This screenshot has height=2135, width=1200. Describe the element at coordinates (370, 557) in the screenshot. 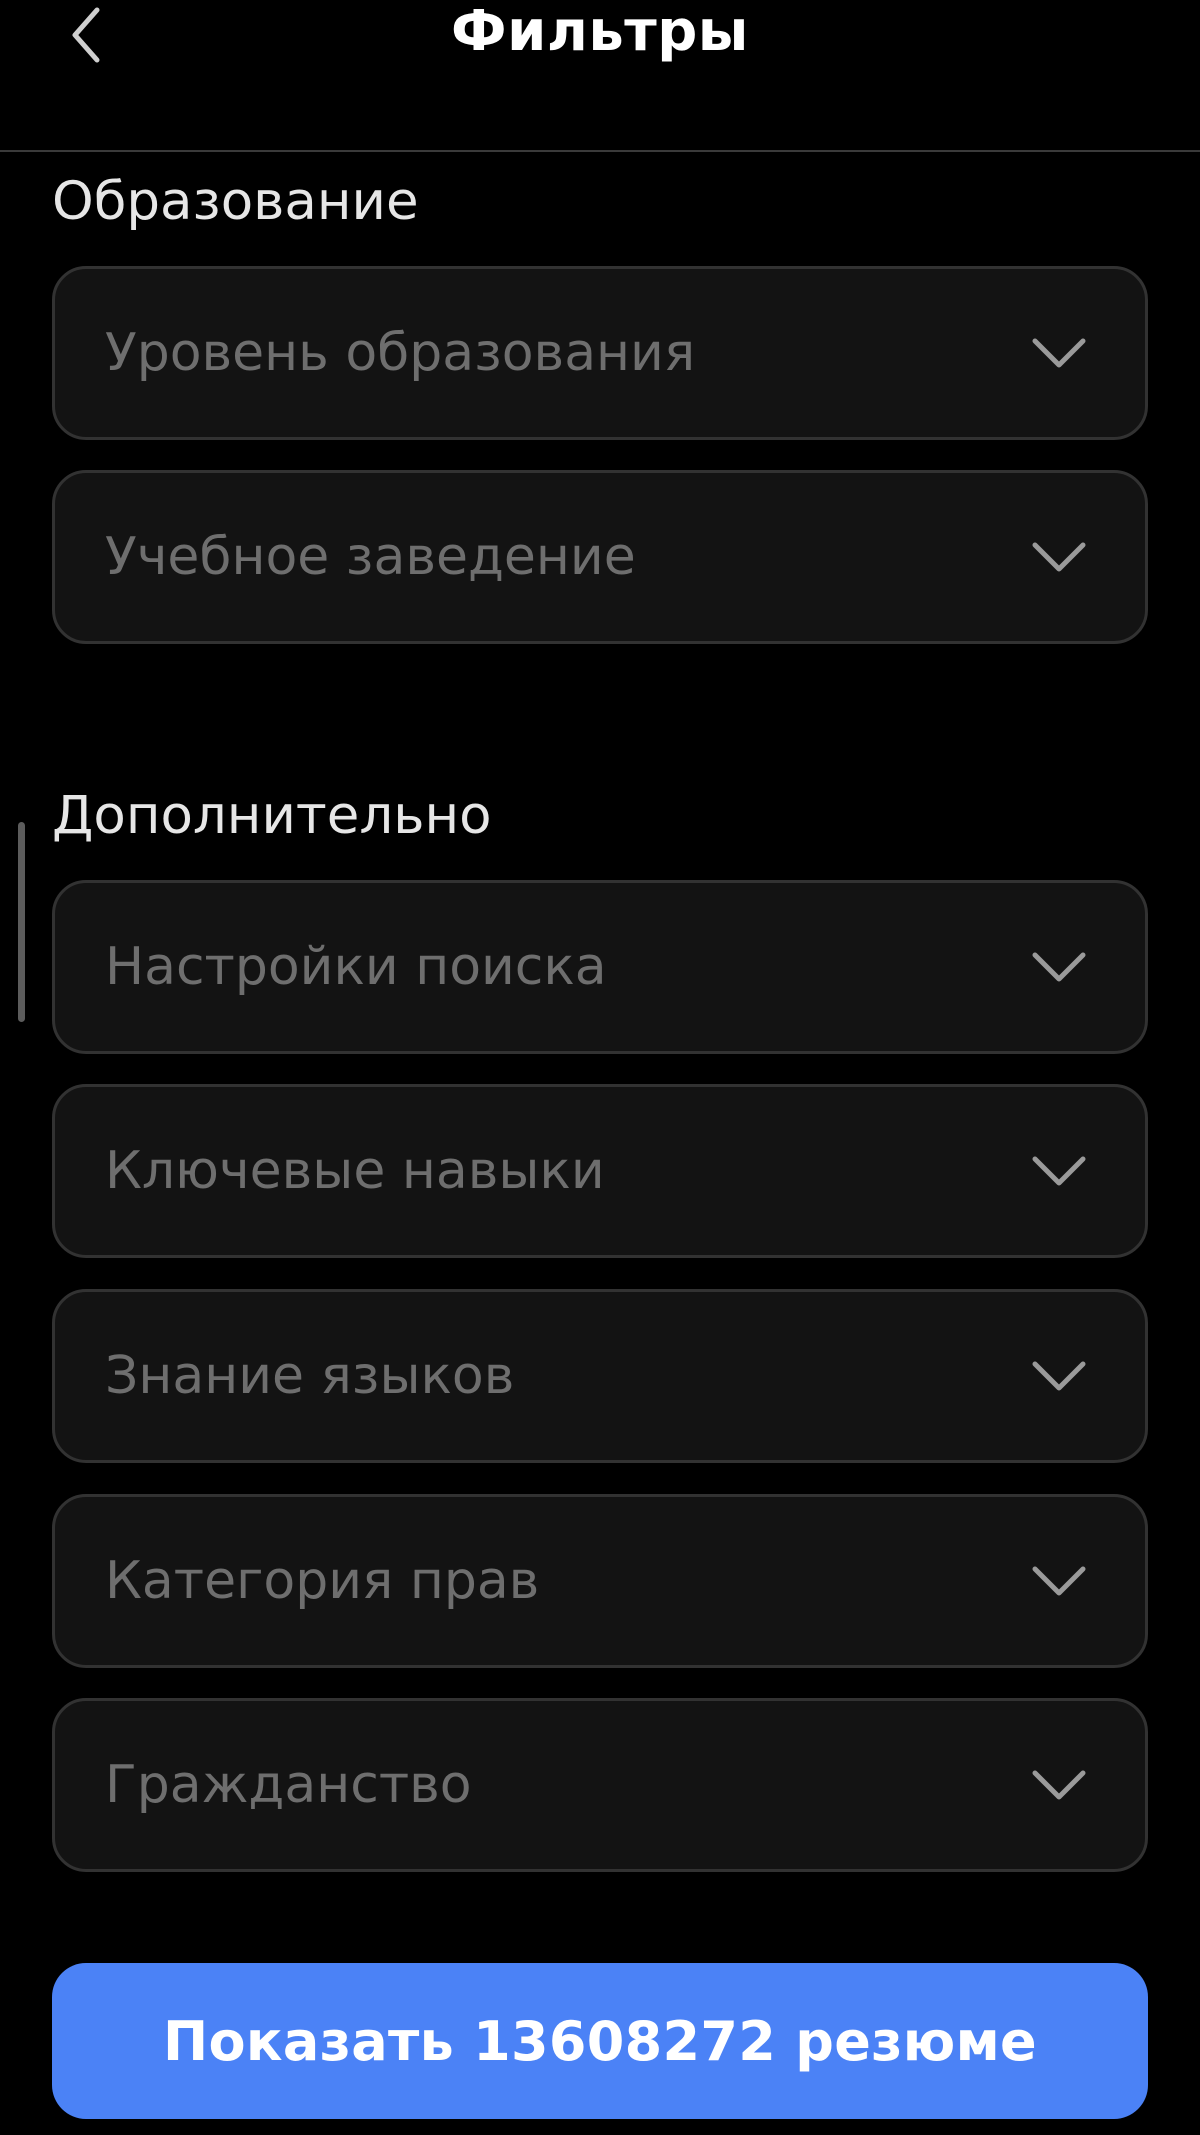

I see `dropdown-label: Учебное заведение` at that location.